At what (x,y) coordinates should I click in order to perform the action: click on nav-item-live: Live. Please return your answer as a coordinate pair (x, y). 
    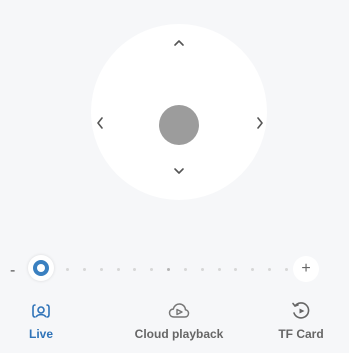
    Looking at the image, I should click on (41, 320).